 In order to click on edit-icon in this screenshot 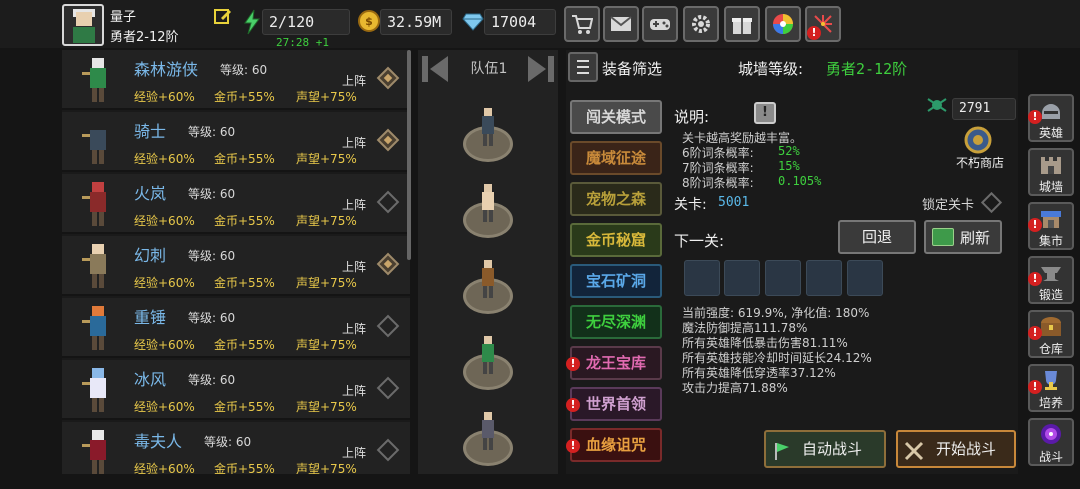, I will do `click(223, 16)`.